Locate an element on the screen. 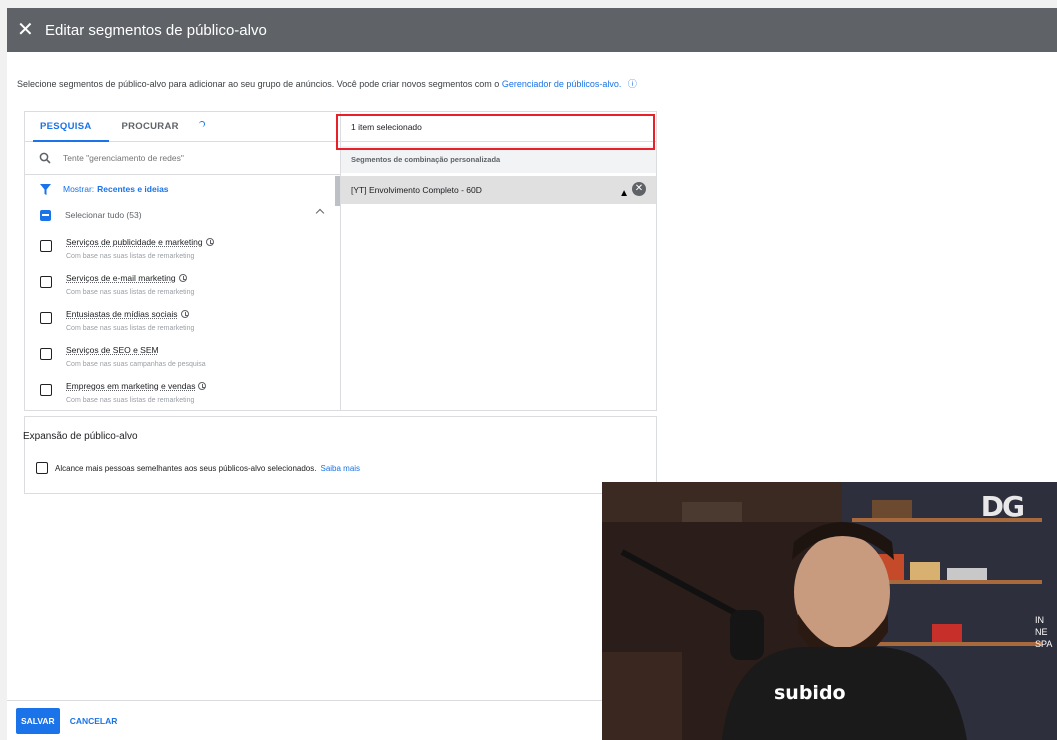  search-bar is located at coordinates (182, 158).